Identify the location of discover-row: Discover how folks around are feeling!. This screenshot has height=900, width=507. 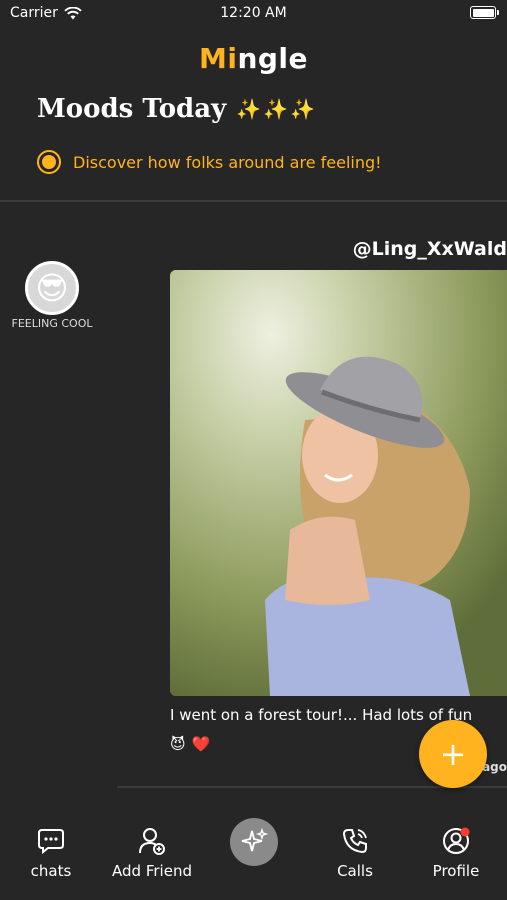
(209, 162).